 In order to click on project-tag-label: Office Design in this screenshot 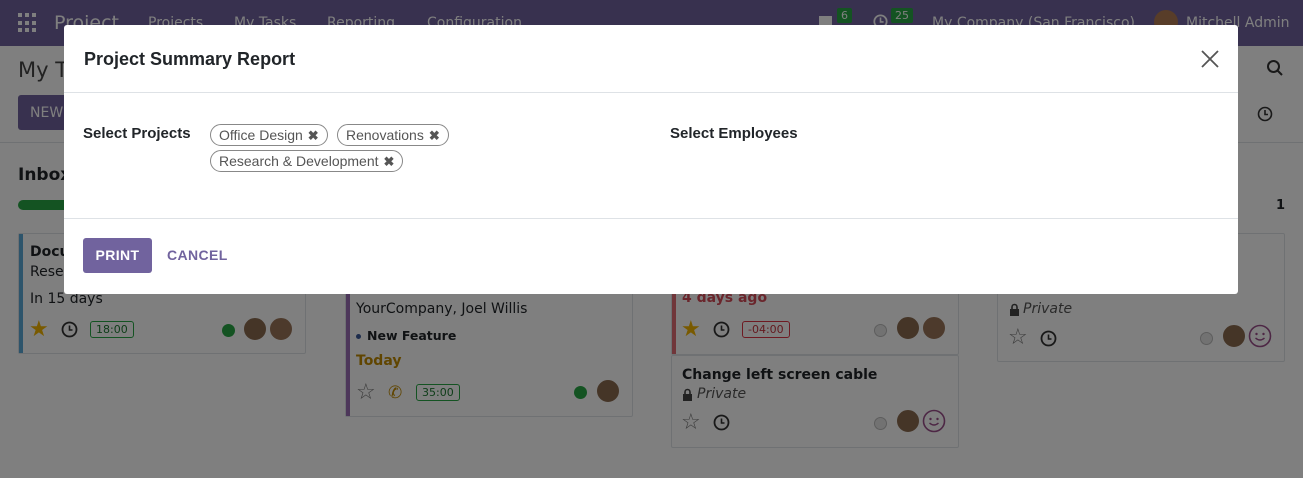, I will do `click(261, 135)`.